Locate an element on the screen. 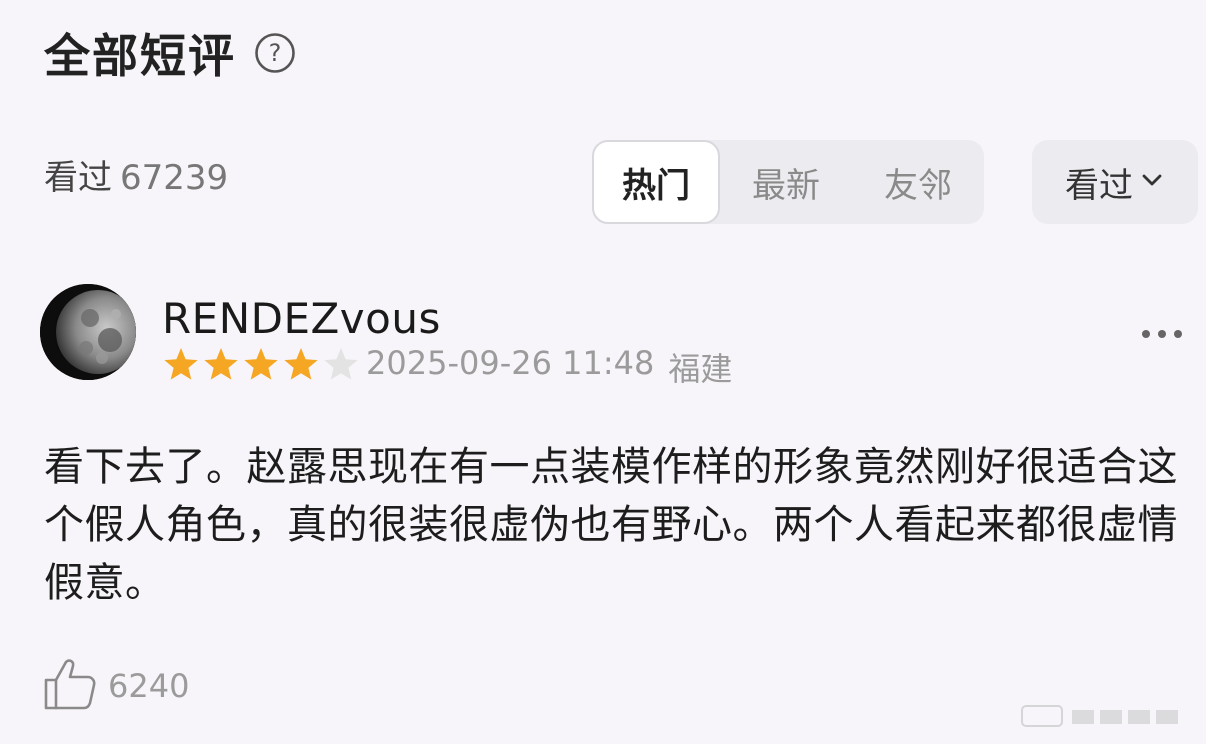 This screenshot has height=744, width=1206. question-circle-icon: ? is located at coordinates (275, 53).